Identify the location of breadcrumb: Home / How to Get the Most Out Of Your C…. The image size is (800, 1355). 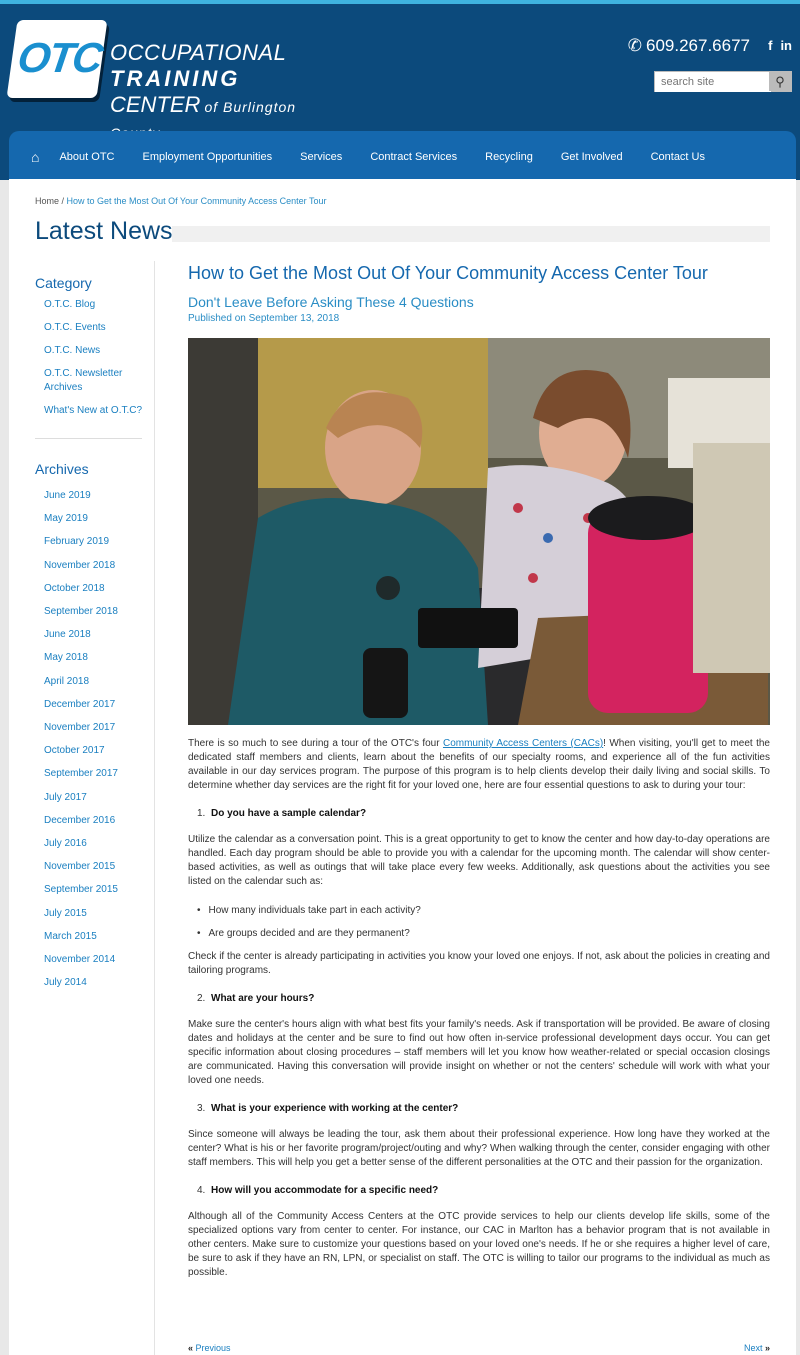
(180, 201).